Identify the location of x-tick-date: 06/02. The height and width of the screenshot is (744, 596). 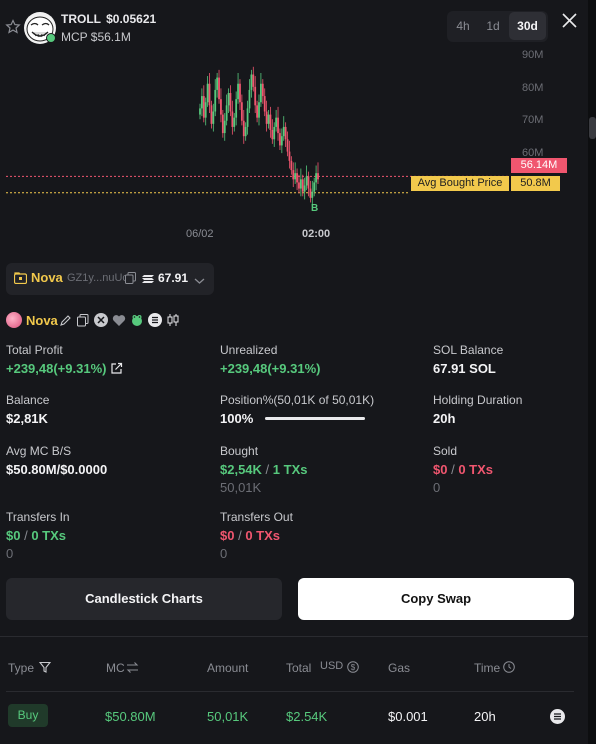
(200, 234).